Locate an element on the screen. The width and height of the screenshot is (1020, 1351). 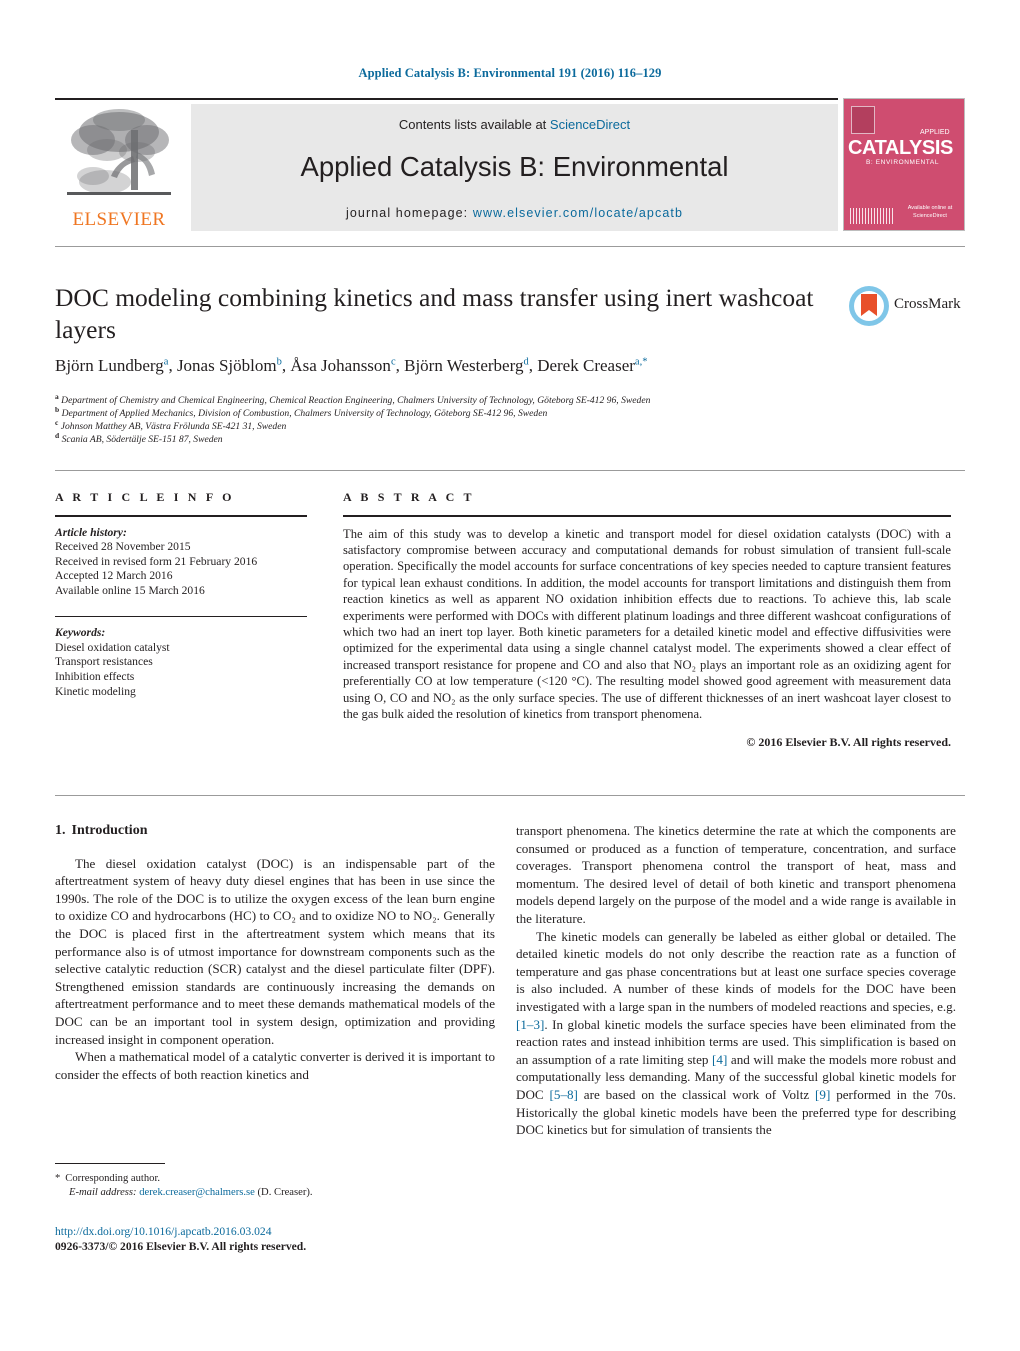
author-2-name: Åsa Johansson is located at coordinates (340, 365).